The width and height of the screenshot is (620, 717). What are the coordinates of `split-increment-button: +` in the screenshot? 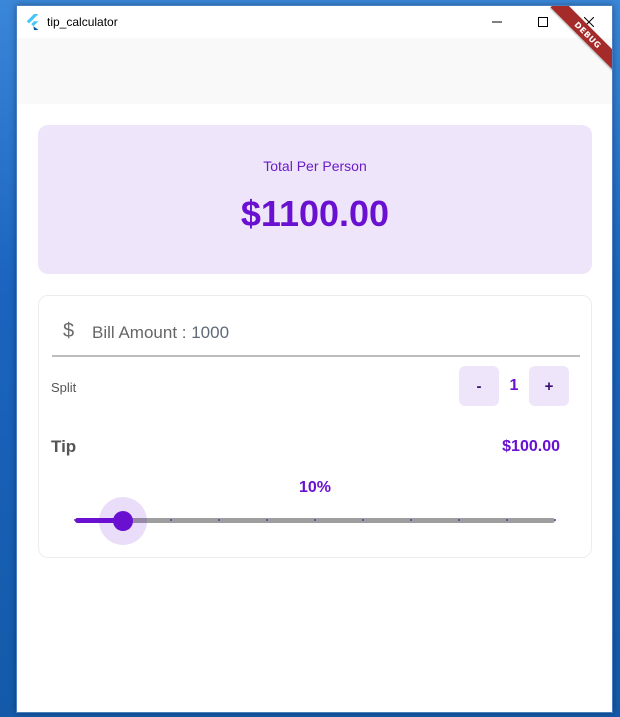 It's located at (549, 386).